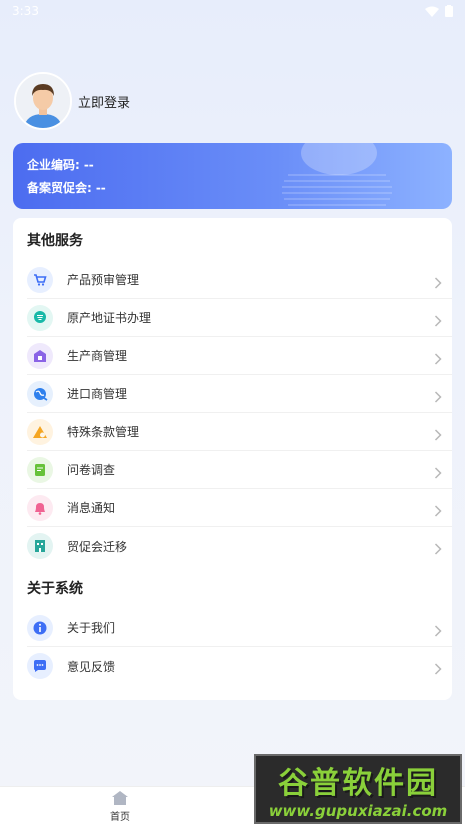  Describe the element at coordinates (239, 318) in the screenshot. I see `list-item: 原产地证书办理` at that location.